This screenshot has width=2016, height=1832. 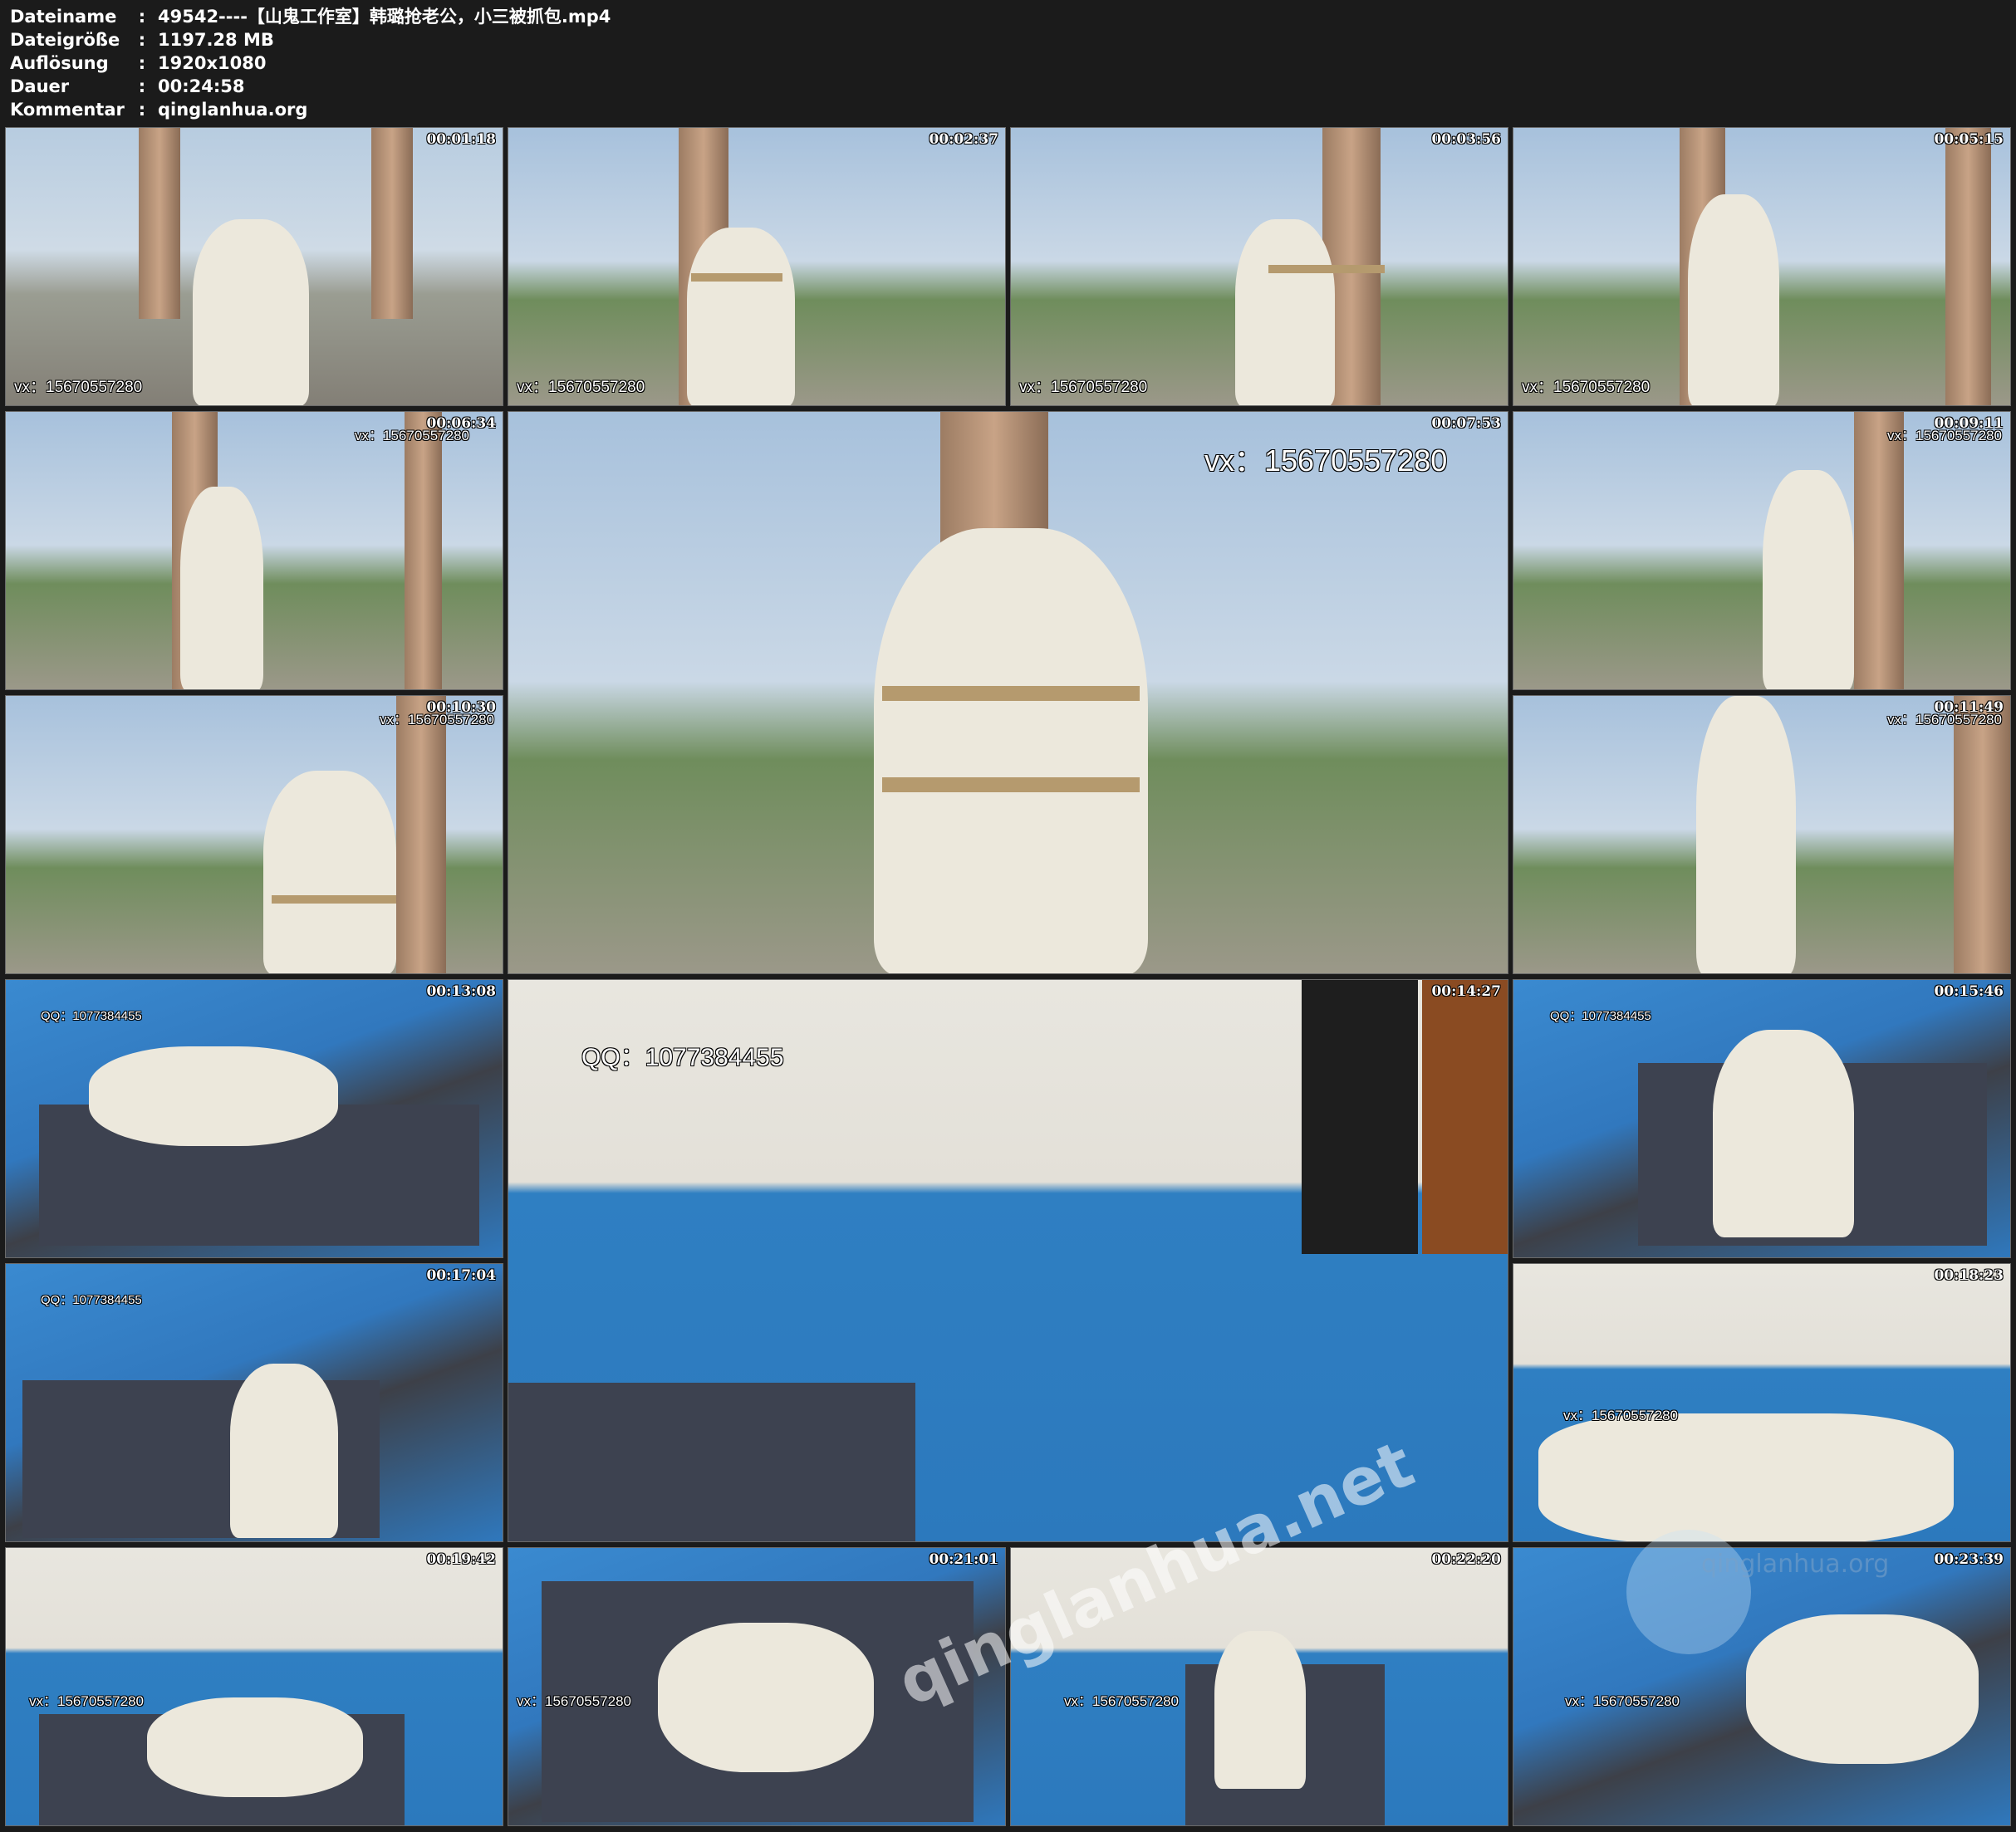 What do you see at coordinates (461, 707) in the screenshot?
I see `frame-timestamp: 00:10:30` at bounding box center [461, 707].